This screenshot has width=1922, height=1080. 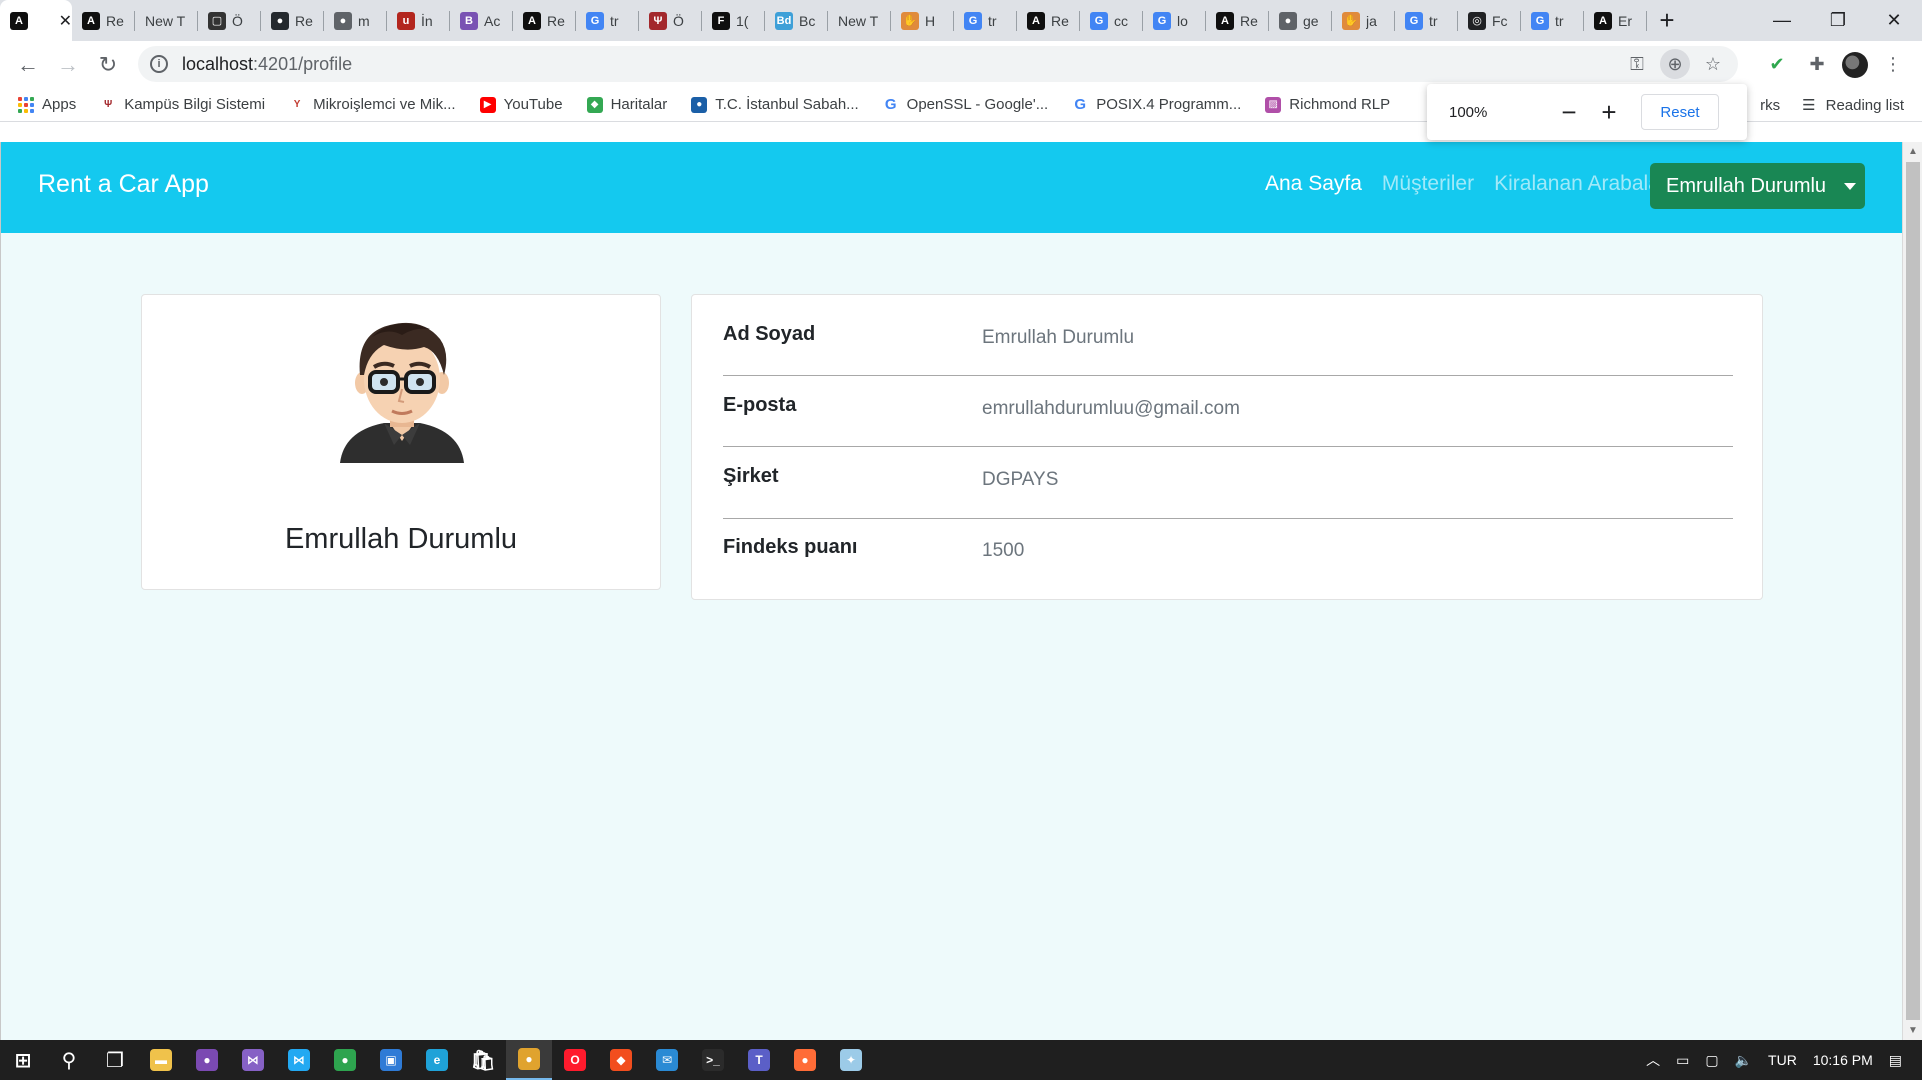 What do you see at coordinates (267, 64) in the screenshot?
I see `url-text: localhost:4201/profile` at bounding box center [267, 64].